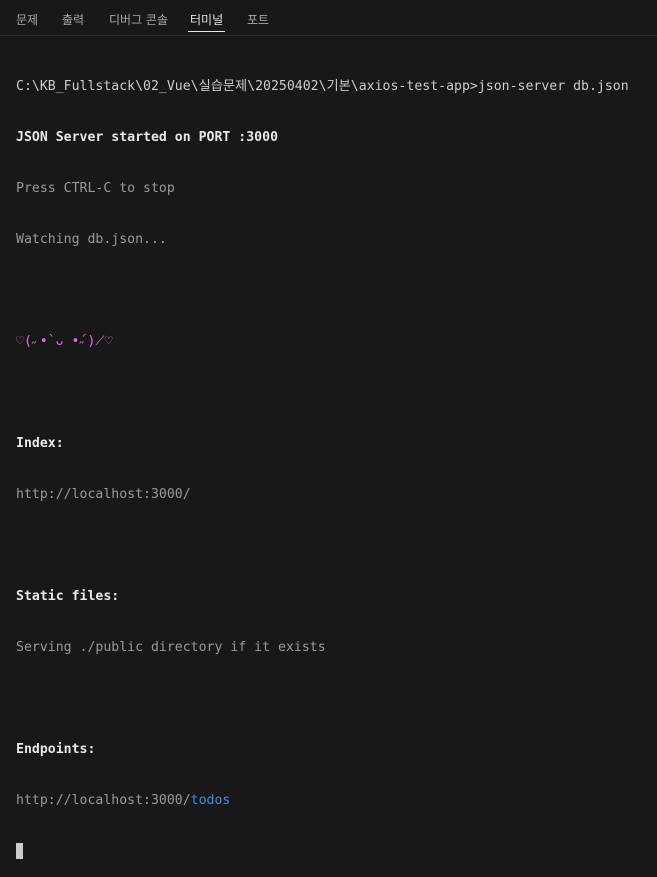  Describe the element at coordinates (331, 851) in the screenshot. I see `cursor-line` at that location.